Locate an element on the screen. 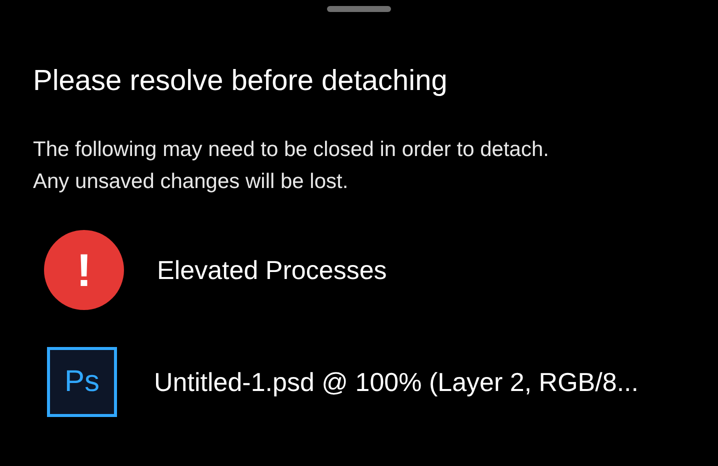  app-icon: Ps is located at coordinates (82, 382).